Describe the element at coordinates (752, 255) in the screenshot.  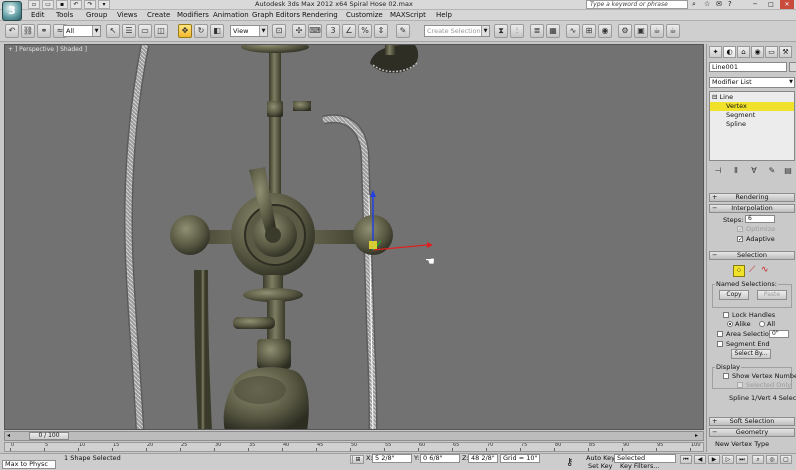
I see `selection-rollout: − Selection` at that location.